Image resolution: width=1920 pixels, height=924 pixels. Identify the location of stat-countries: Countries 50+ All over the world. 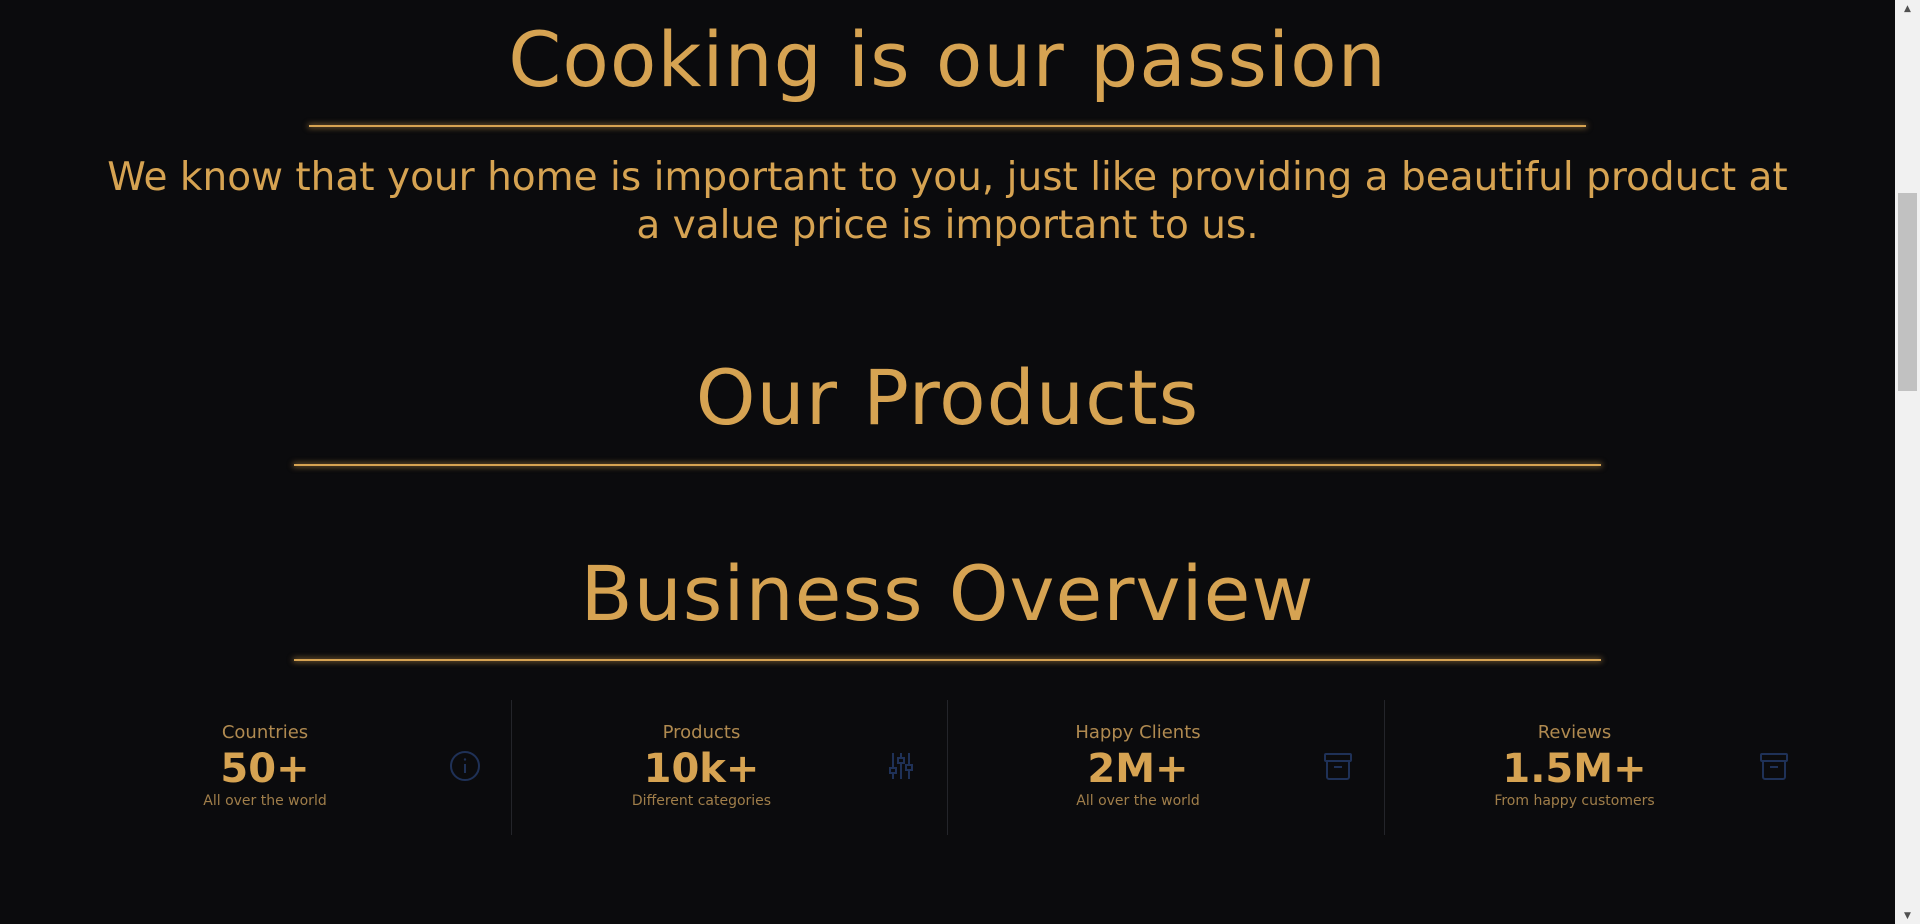
(293, 767).